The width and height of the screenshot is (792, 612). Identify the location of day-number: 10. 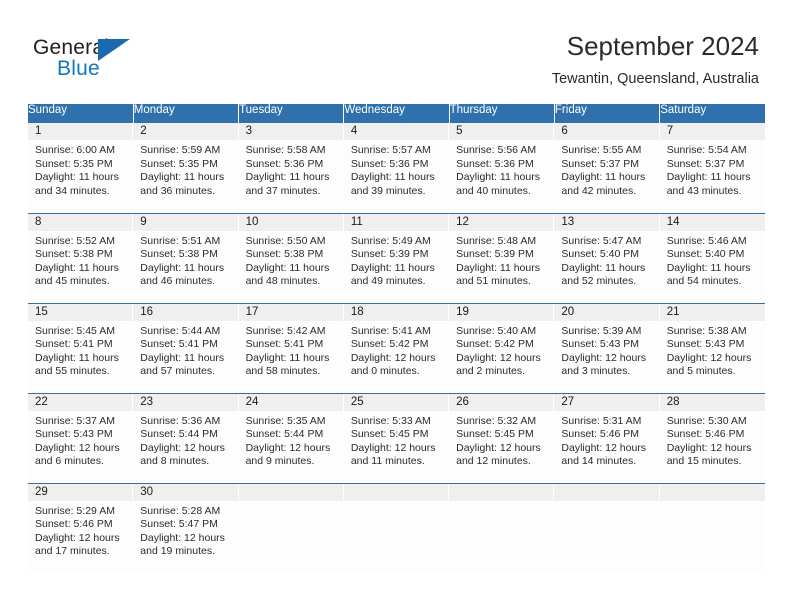
(291, 222).